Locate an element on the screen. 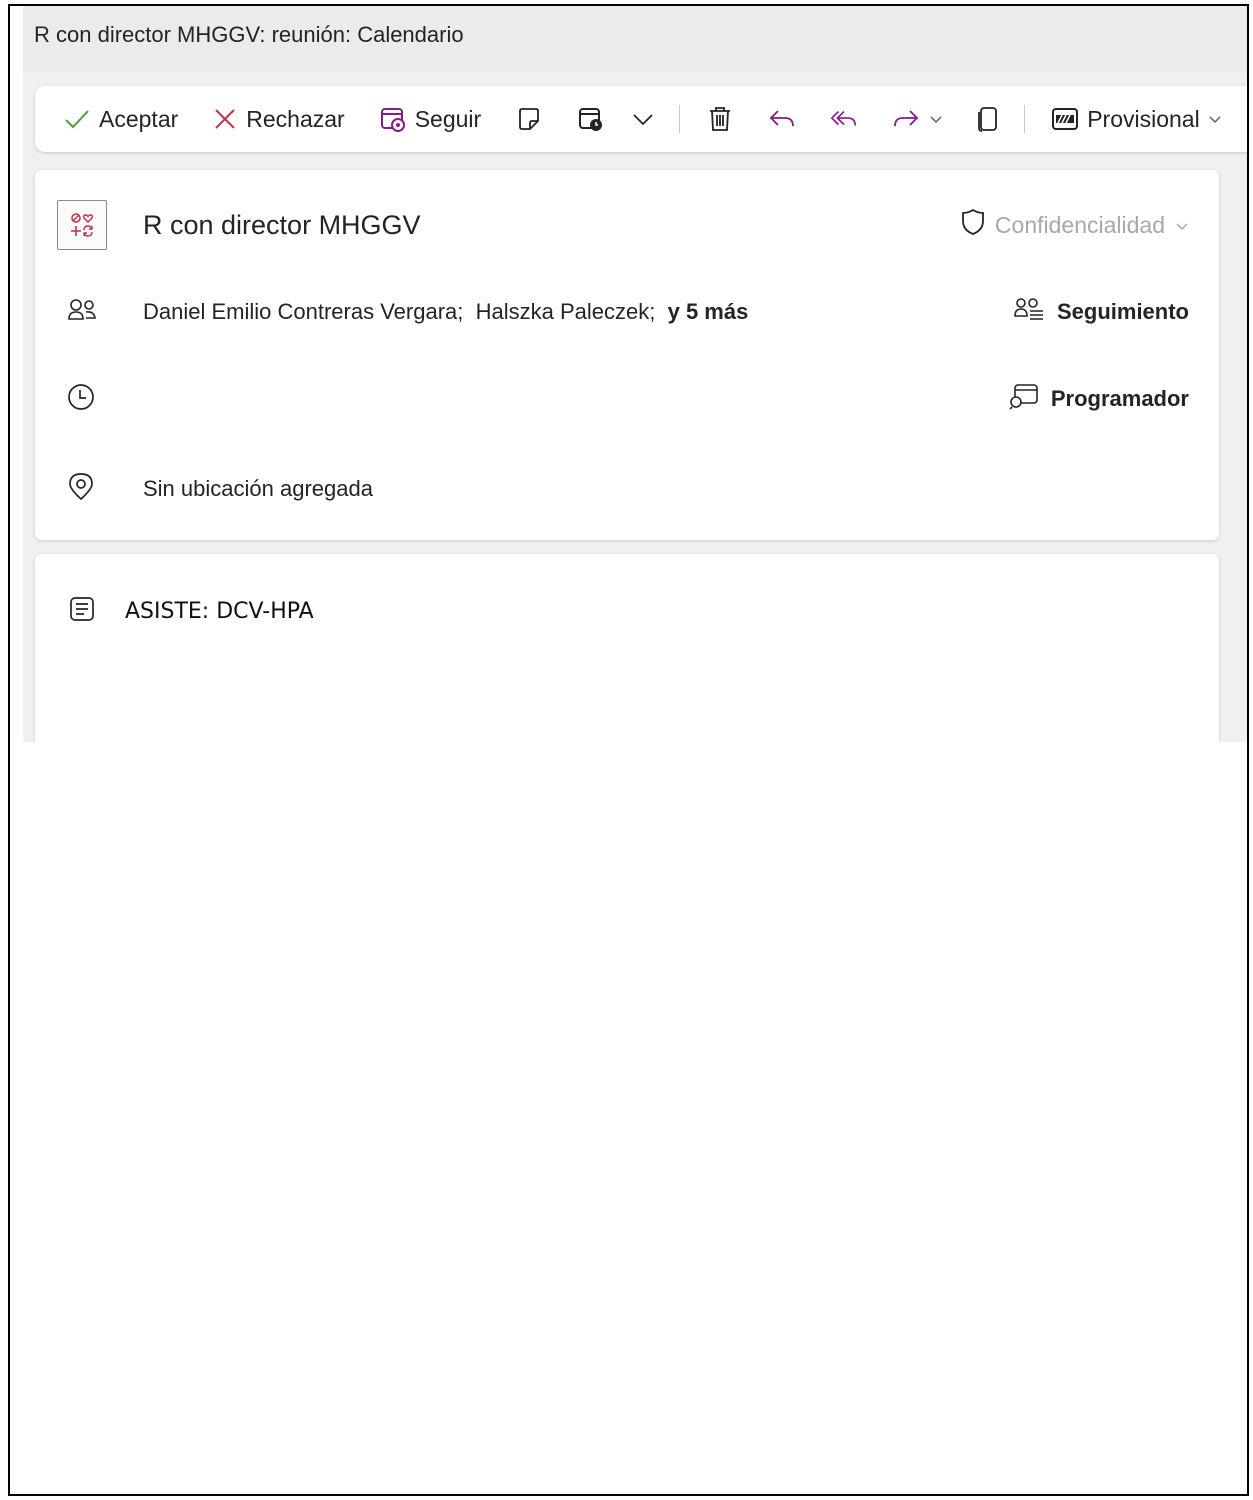  attendee-name: Daniel Emilio Contreras Vergara; is located at coordinates (303, 311).